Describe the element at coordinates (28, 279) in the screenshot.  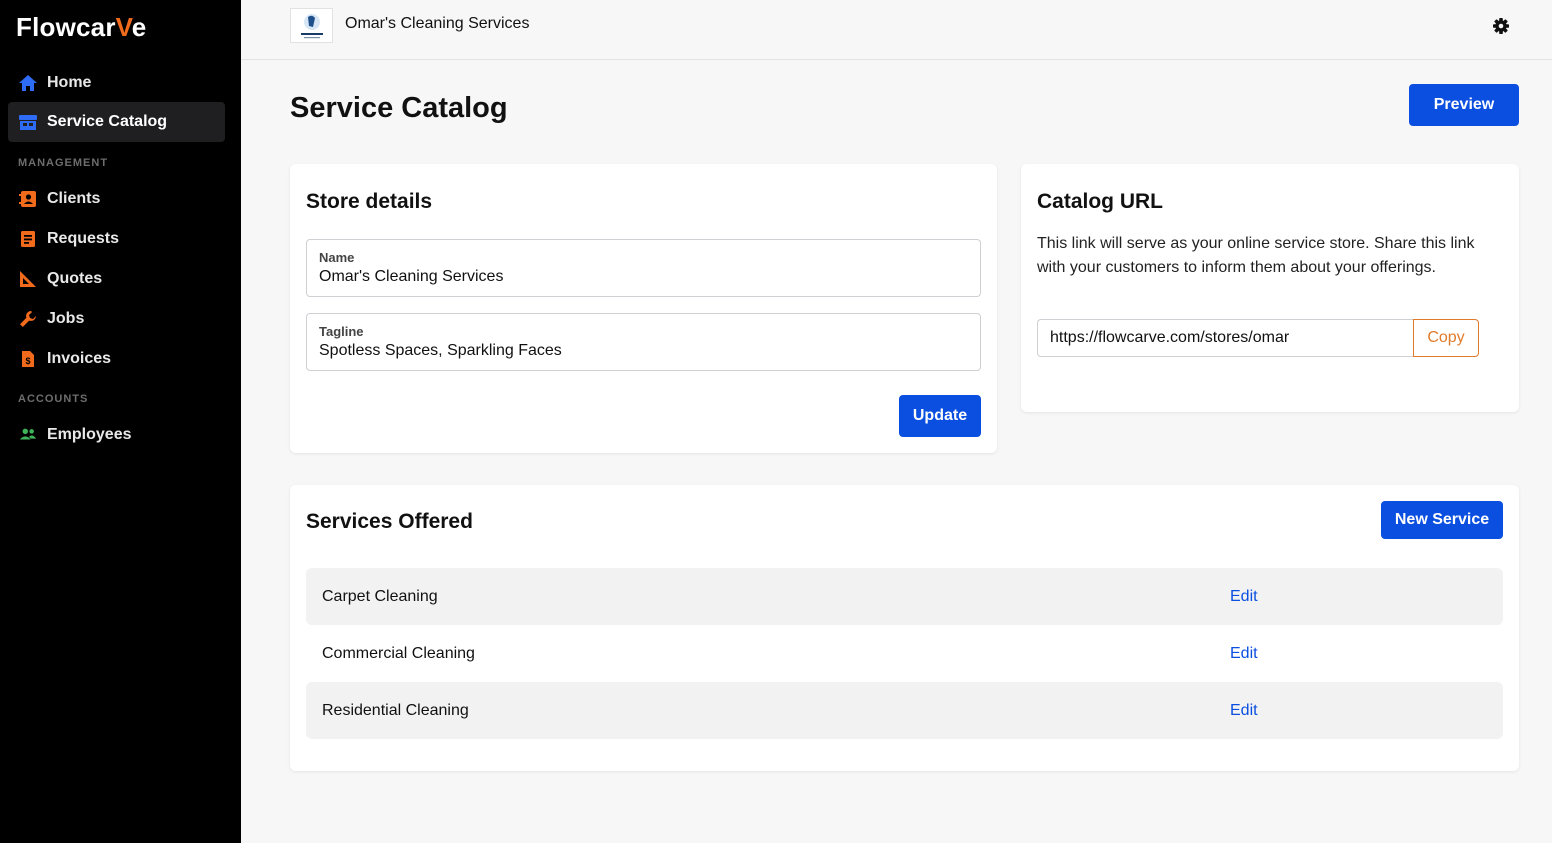
I see `ruler-triangle-icon` at that location.